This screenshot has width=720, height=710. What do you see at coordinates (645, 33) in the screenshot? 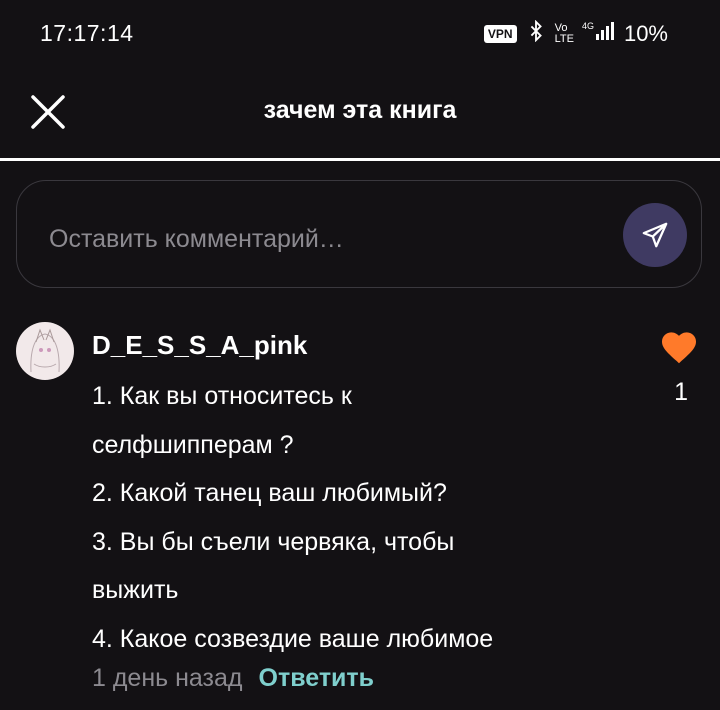
I see `battery-text: 10%` at bounding box center [645, 33].